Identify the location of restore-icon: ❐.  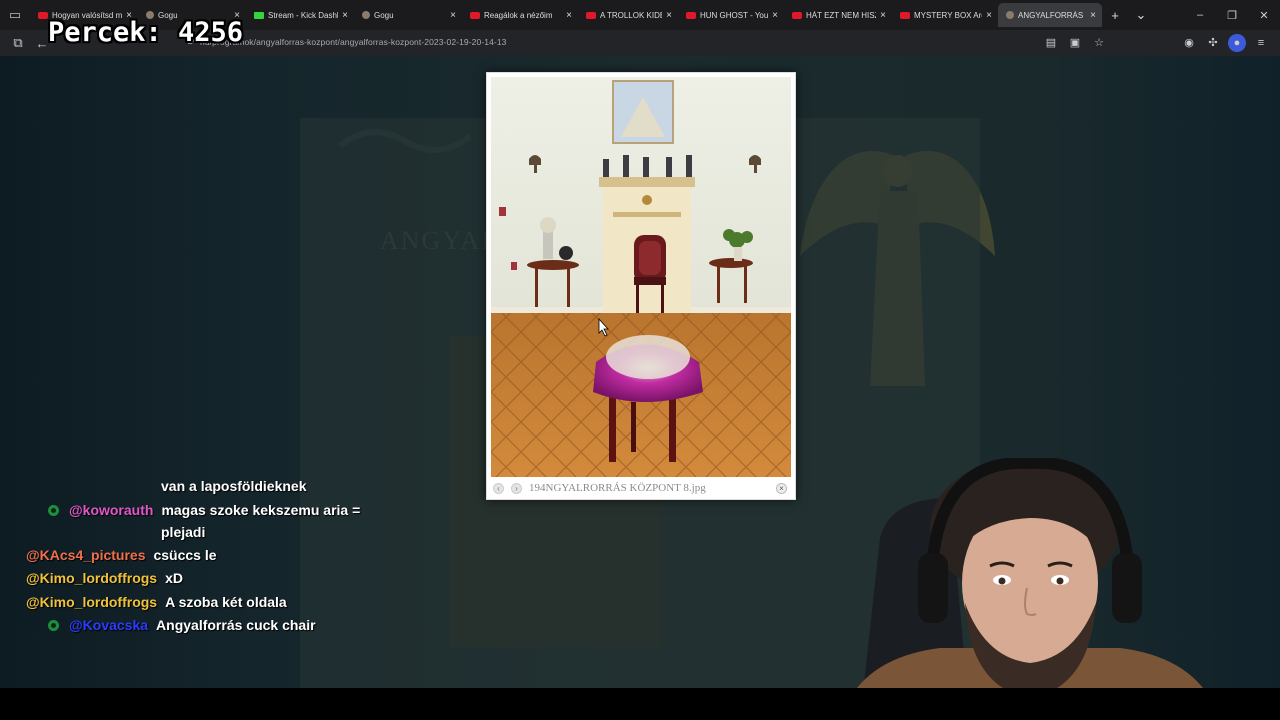
(1232, 15).